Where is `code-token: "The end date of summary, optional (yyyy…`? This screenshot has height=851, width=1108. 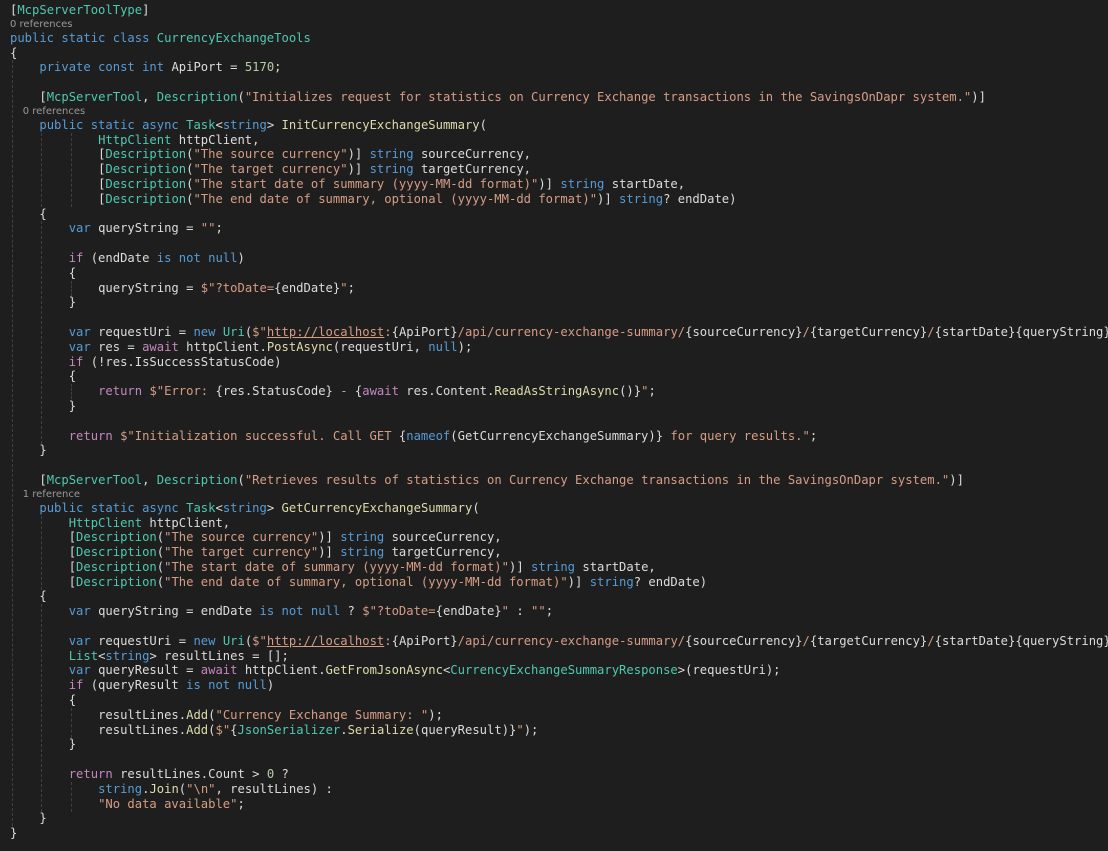 code-token: "The end date of summary, optional (yyyy… is located at coordinates (395, 198).